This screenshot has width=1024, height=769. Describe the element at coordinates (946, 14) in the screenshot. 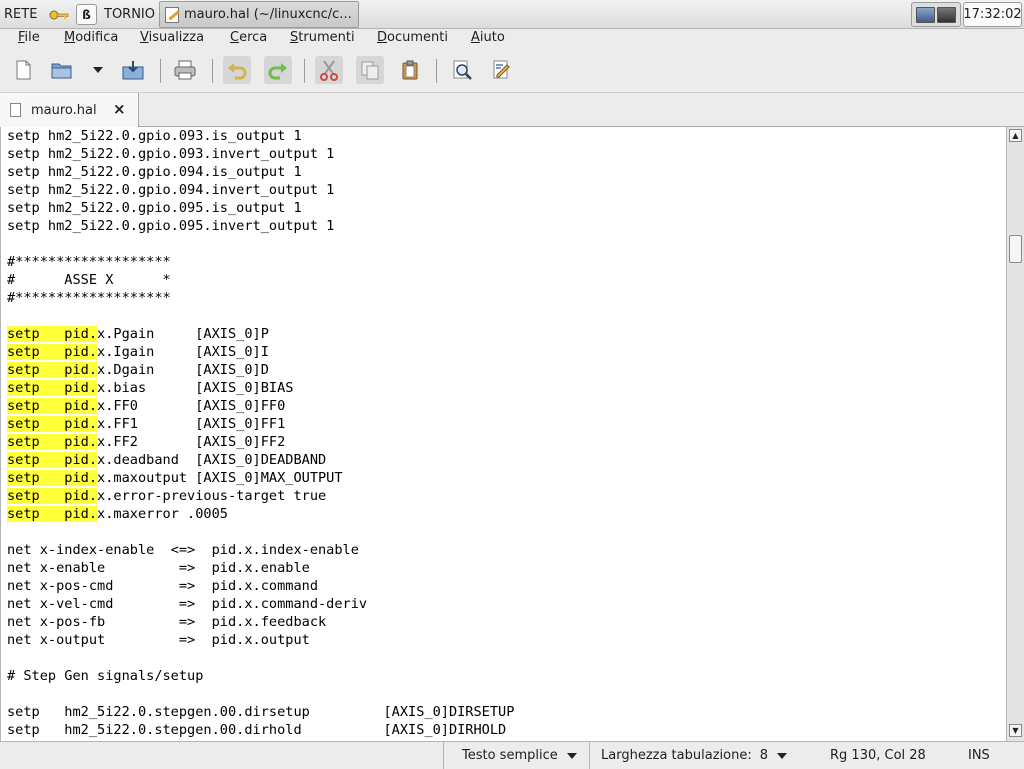

I see `monitor-icon` at that location.